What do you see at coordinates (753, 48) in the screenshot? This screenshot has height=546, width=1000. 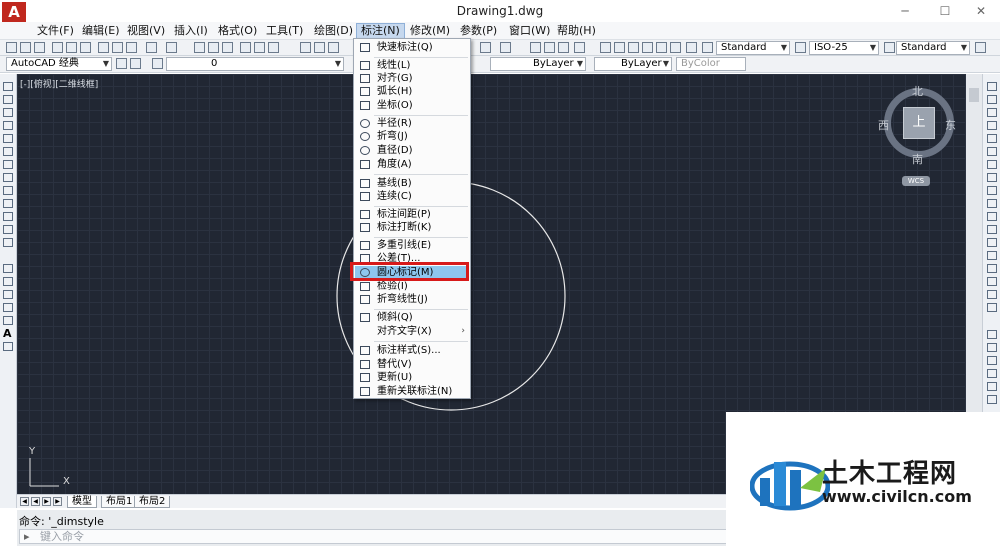 I see `text-style-select: Standard ▼` at bounding box center [753, 48].